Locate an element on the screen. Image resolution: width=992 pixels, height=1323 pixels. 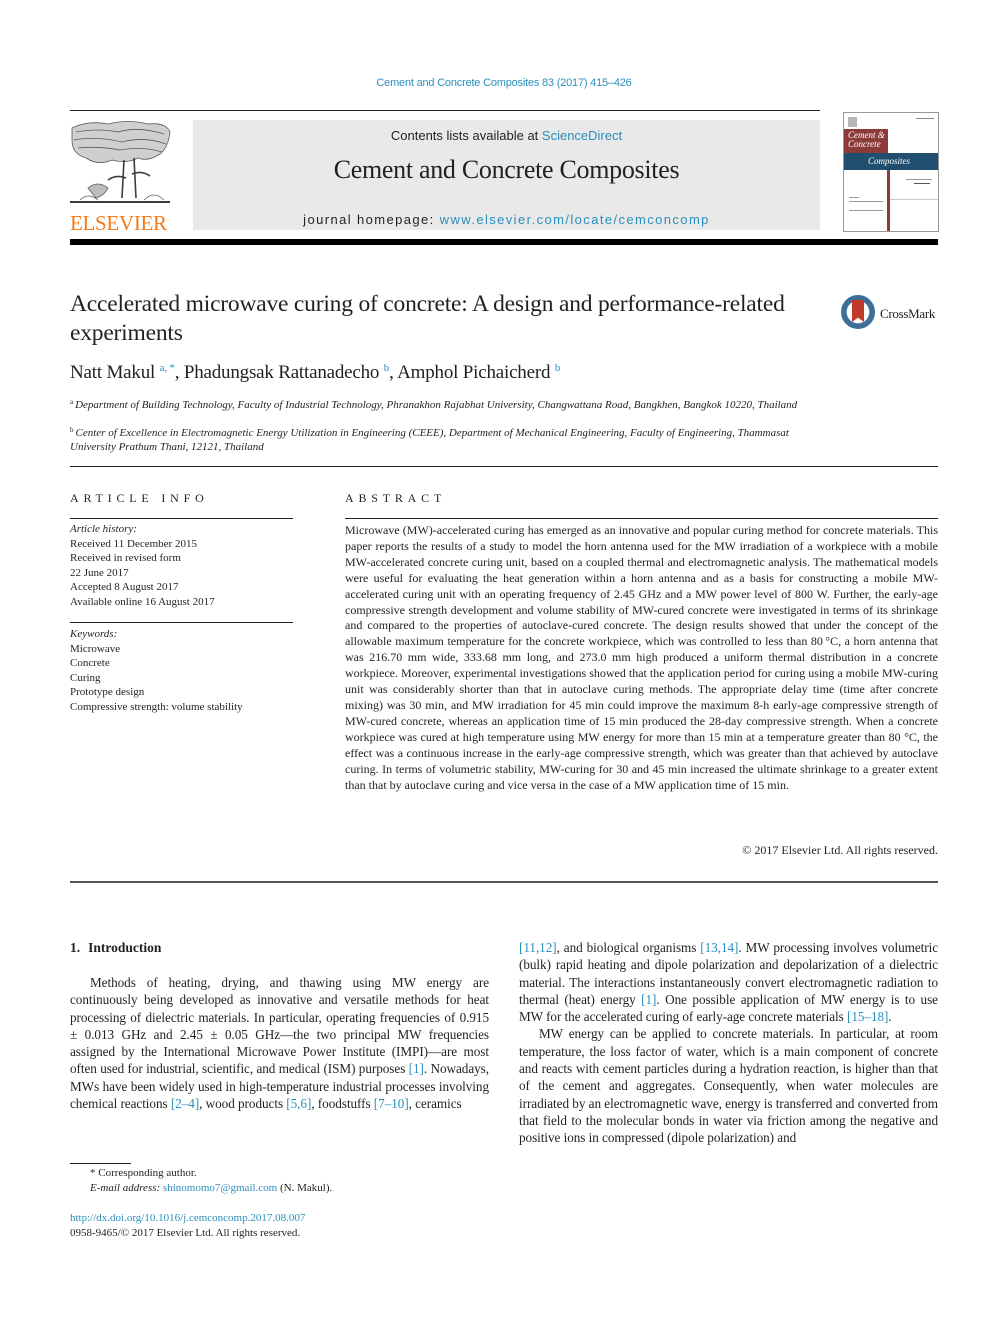
email-link: shinomomo7@gmail.com is located at coordinates (220, 1188).